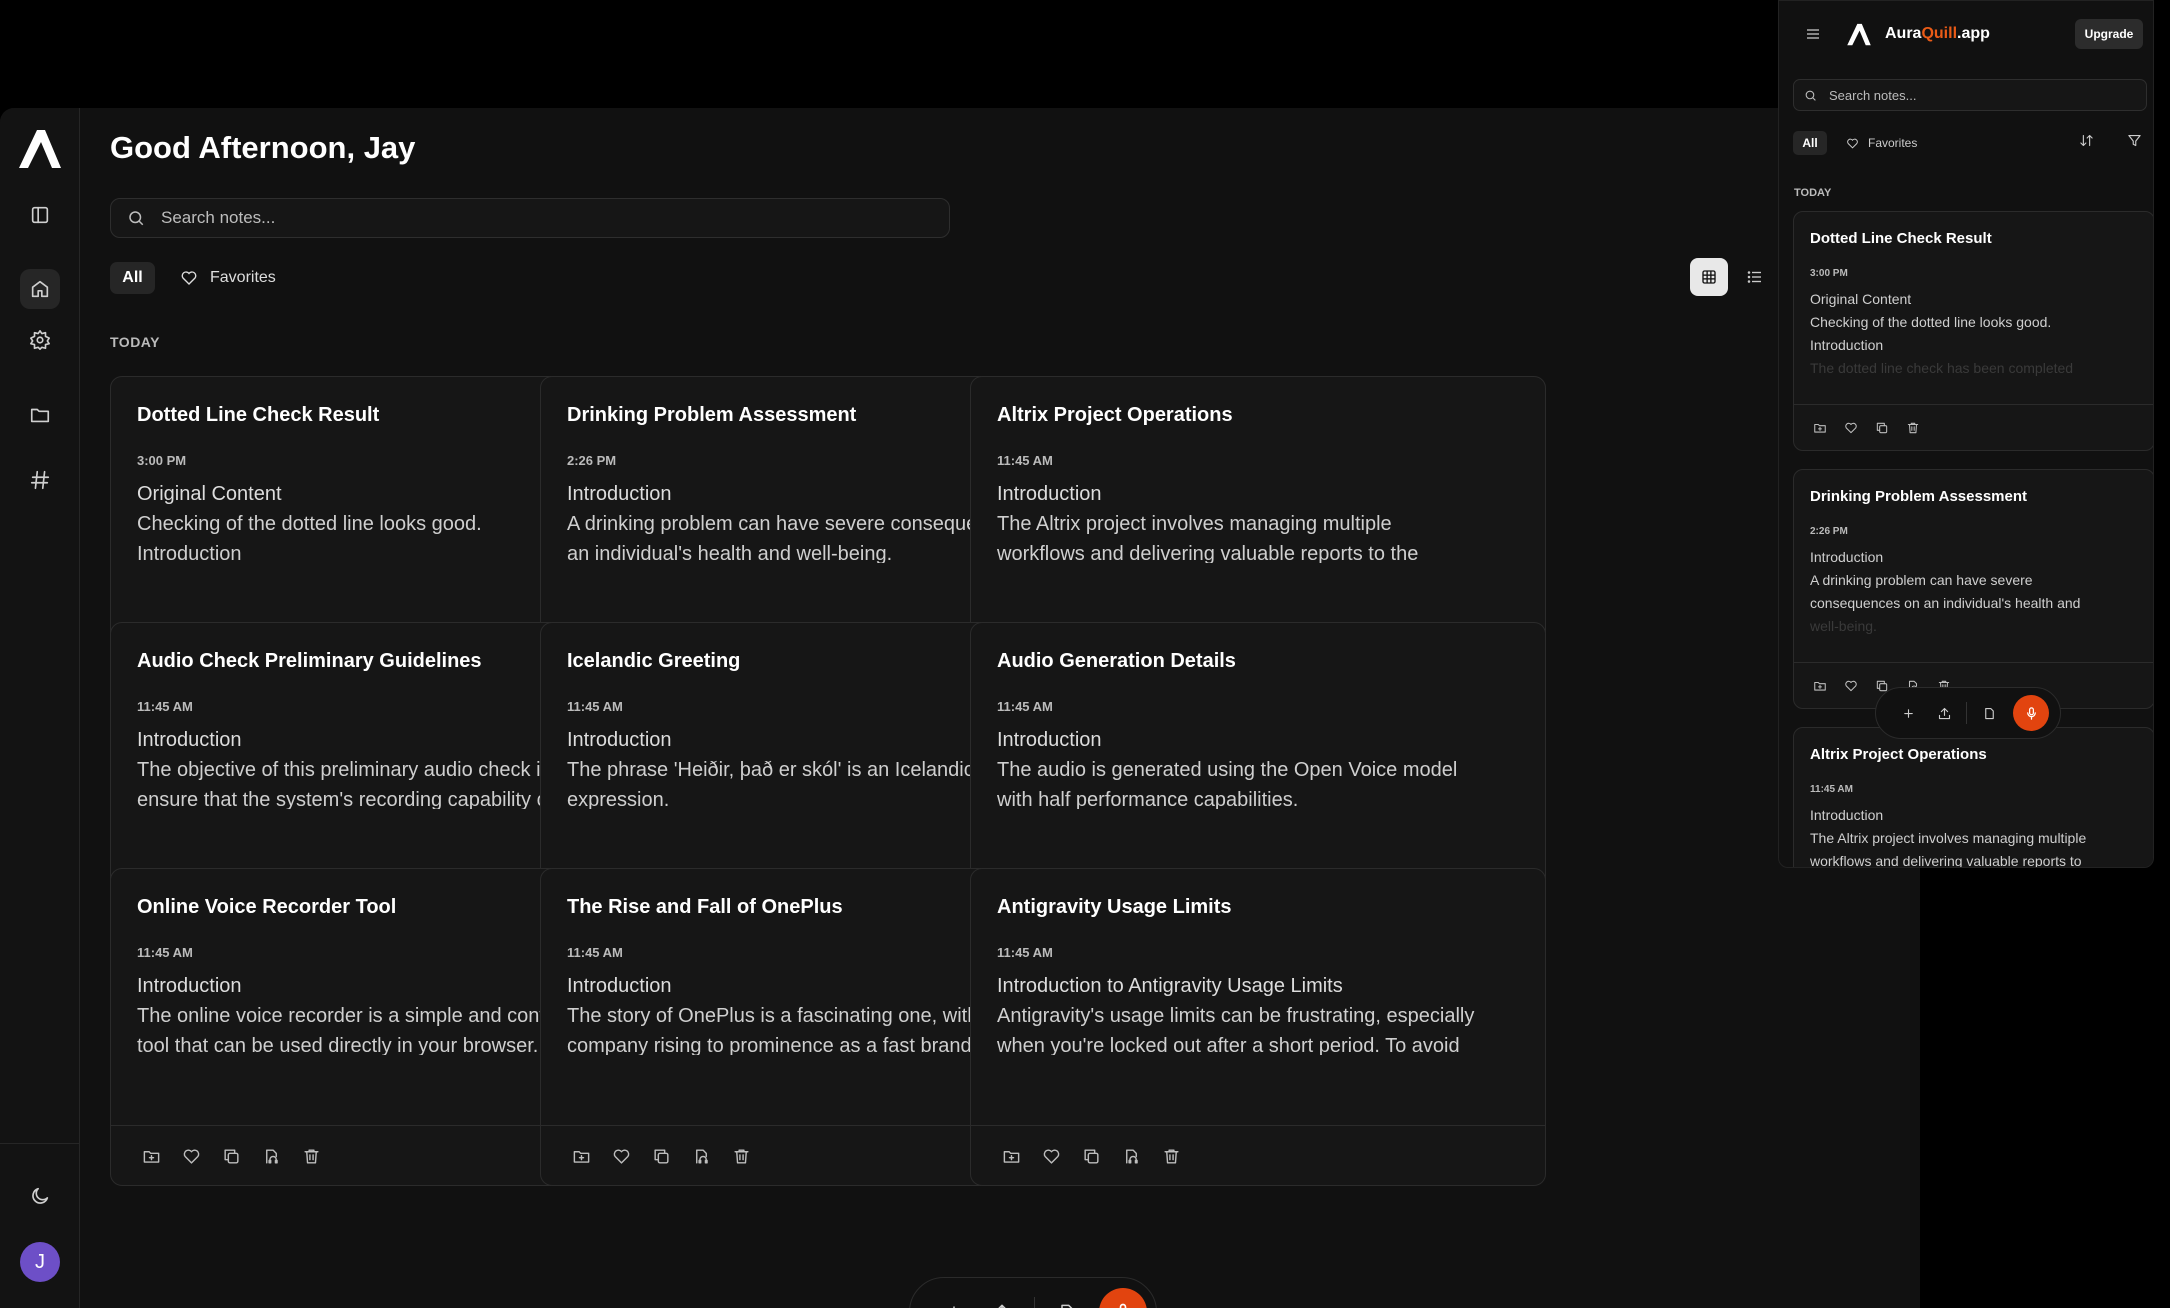 The height and width of the screenshot is (1308, 2170). Describe the element at coordinates (1989, 713) in the screenshot. I see `panel-file-button` at that location.